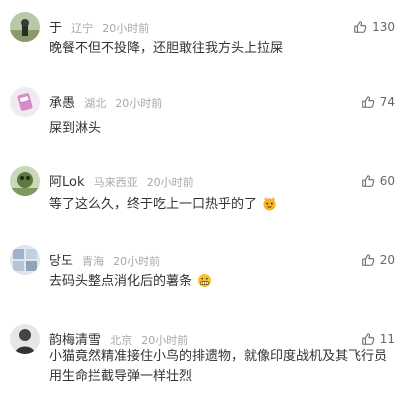  I want to click on photo-avatar-green-icon, so click(25, 181).